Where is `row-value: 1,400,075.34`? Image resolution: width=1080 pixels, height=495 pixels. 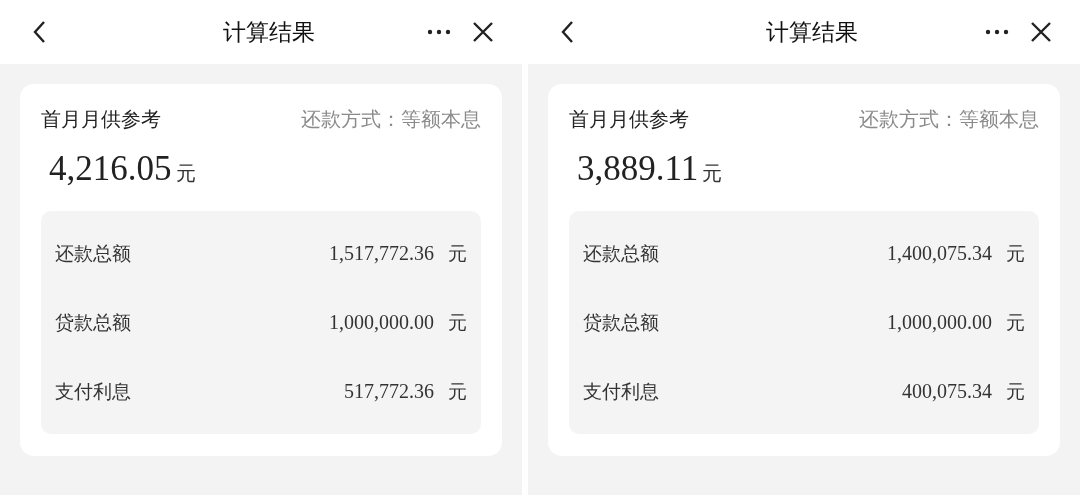 row-value: 1,400,075.34 is located at coordinates (939, 253).